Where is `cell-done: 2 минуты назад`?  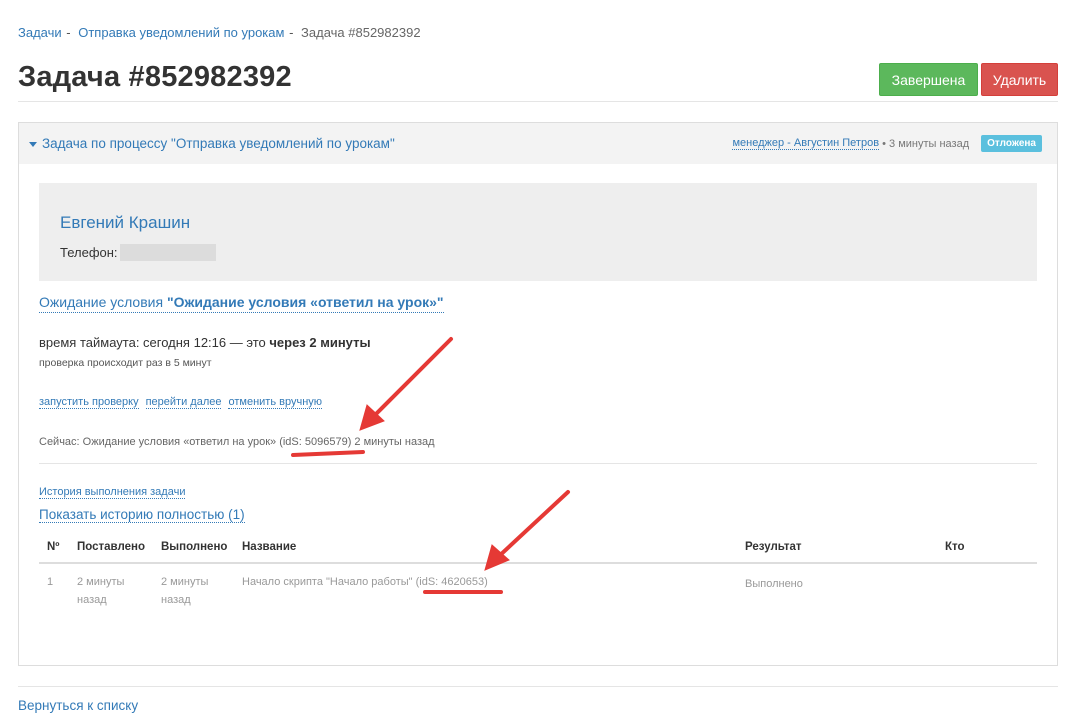 cell-done: 2 минуты назад is located at coordinates (185, 591).